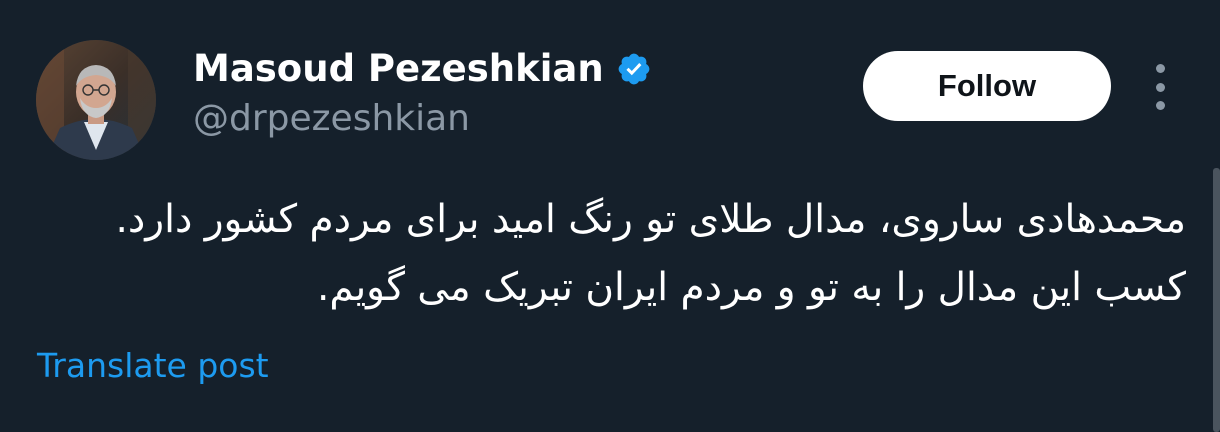 This screenshot has height=432, width=1220. What do you see at coordinates (634, 69) in the screenshot?
I see `verified-badge-icon` at bounding box center [634, 69].